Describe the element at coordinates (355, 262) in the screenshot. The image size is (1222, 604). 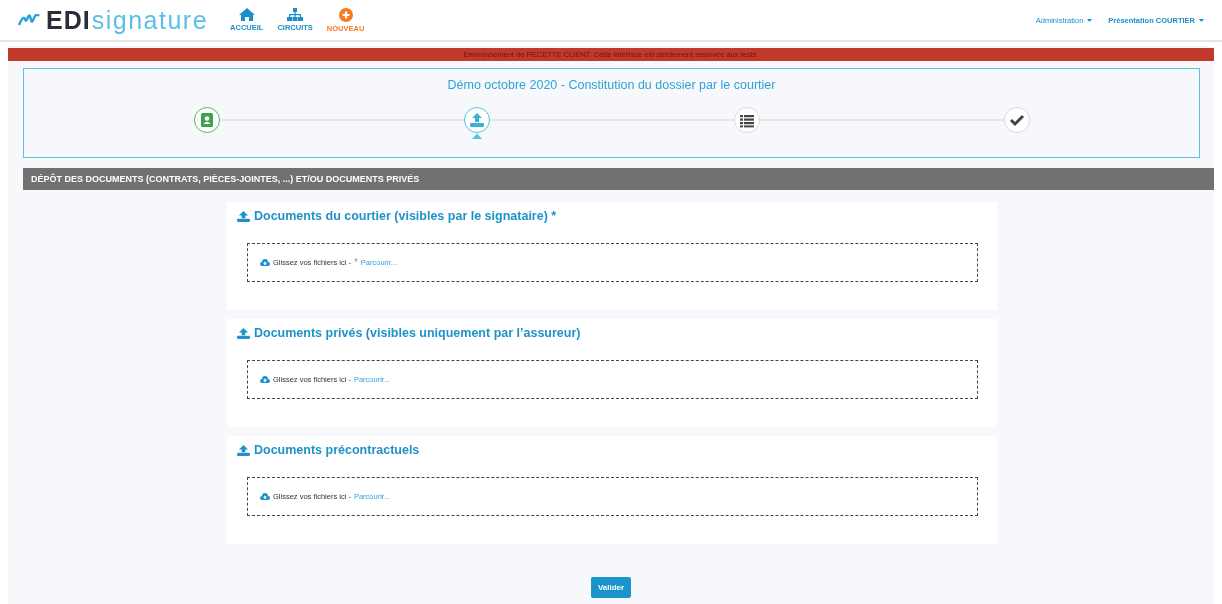
I see `required-mark: *` at that location.